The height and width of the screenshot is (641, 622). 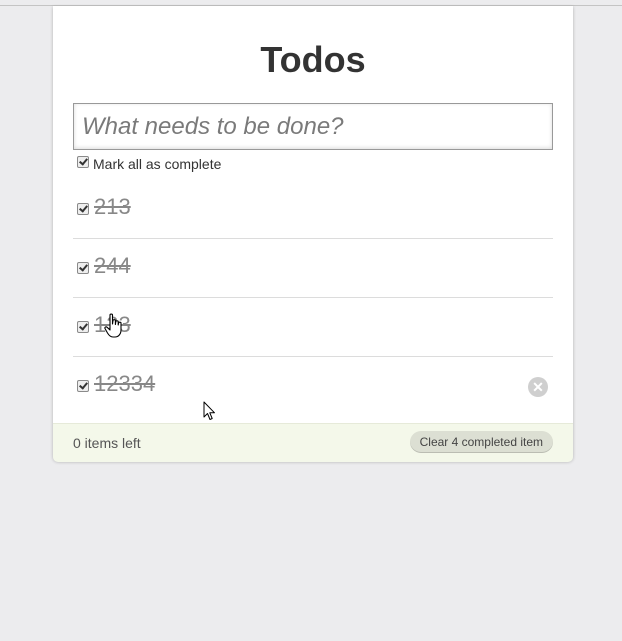 I want to click on new-todo-input, so click(x=313, y=126).